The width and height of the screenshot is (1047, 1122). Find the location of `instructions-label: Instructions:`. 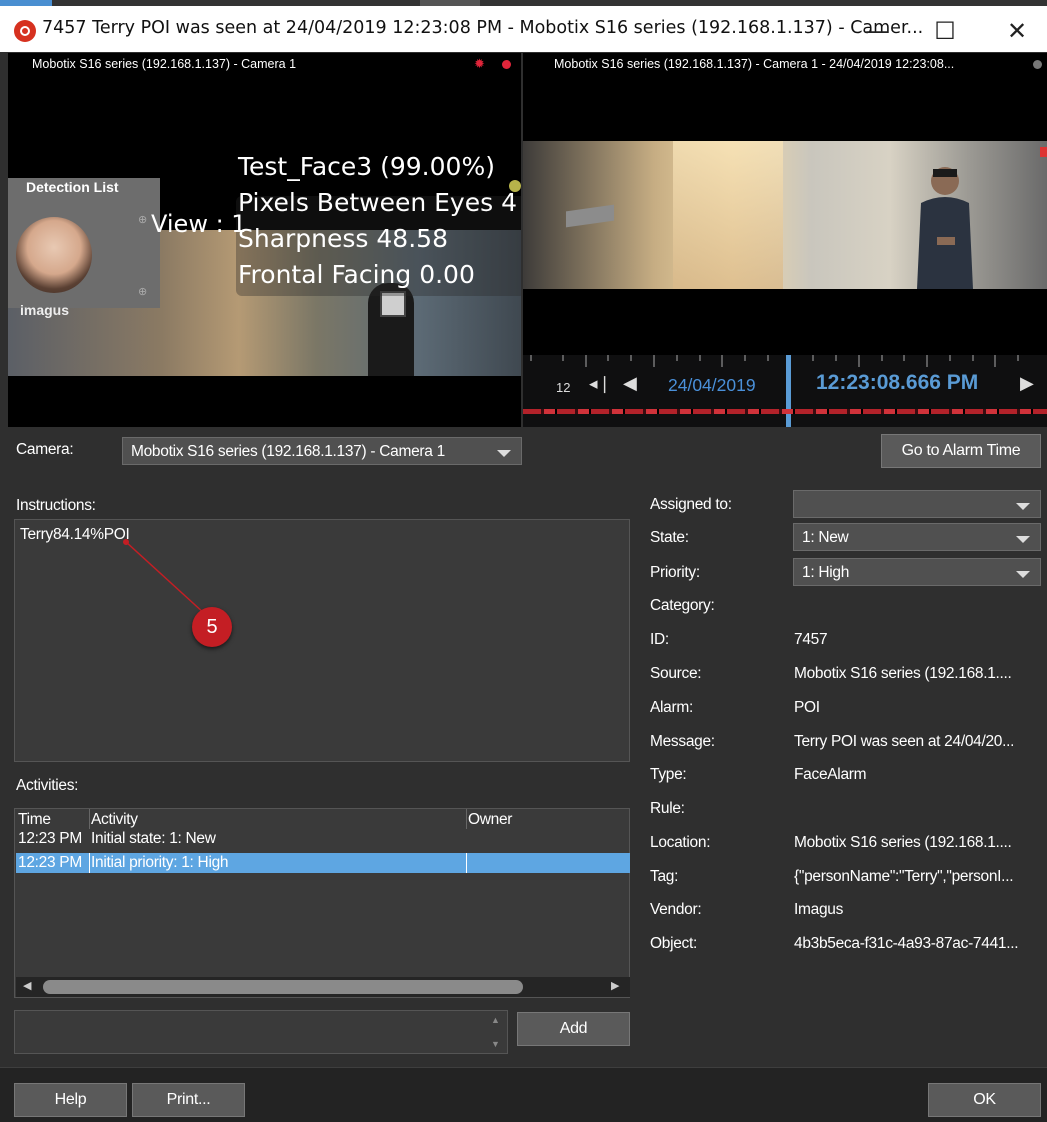

instructions-label: Instructions: is located at coordinates (56, 505).